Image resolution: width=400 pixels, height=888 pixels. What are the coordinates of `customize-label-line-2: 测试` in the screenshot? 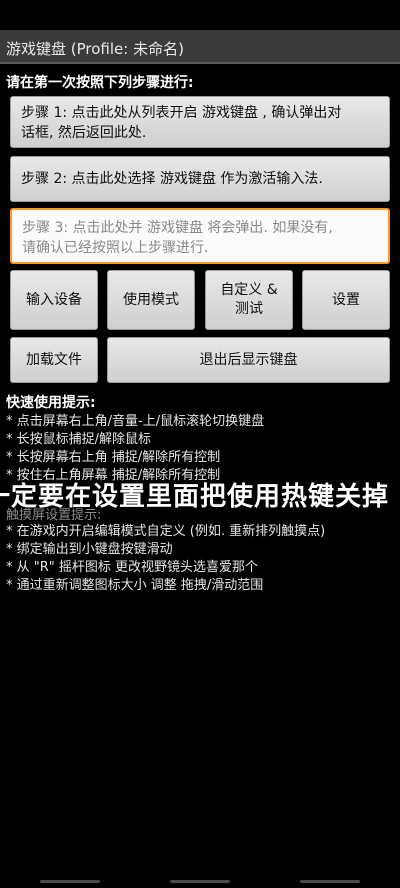 It's located at (249, 309).